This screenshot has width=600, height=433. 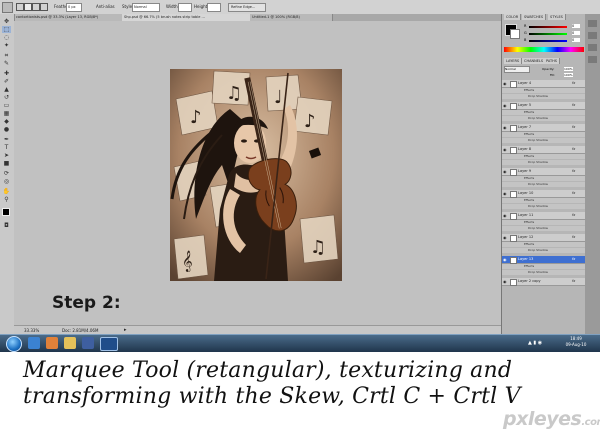 What do you see at coordinates (88, 343) in the screenshot?
I see `media-icon` at bounding box center [88, 343].